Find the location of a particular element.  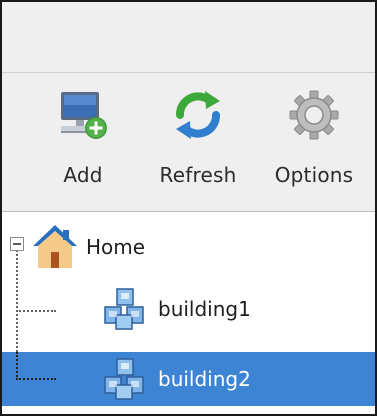

refresh-icon is located at coordinates (198, 115).